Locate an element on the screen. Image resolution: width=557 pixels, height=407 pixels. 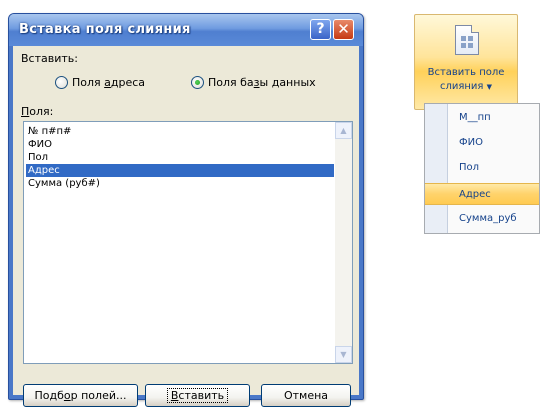
scroll-up-icon: ▲ is located at coordinates (343, 130).